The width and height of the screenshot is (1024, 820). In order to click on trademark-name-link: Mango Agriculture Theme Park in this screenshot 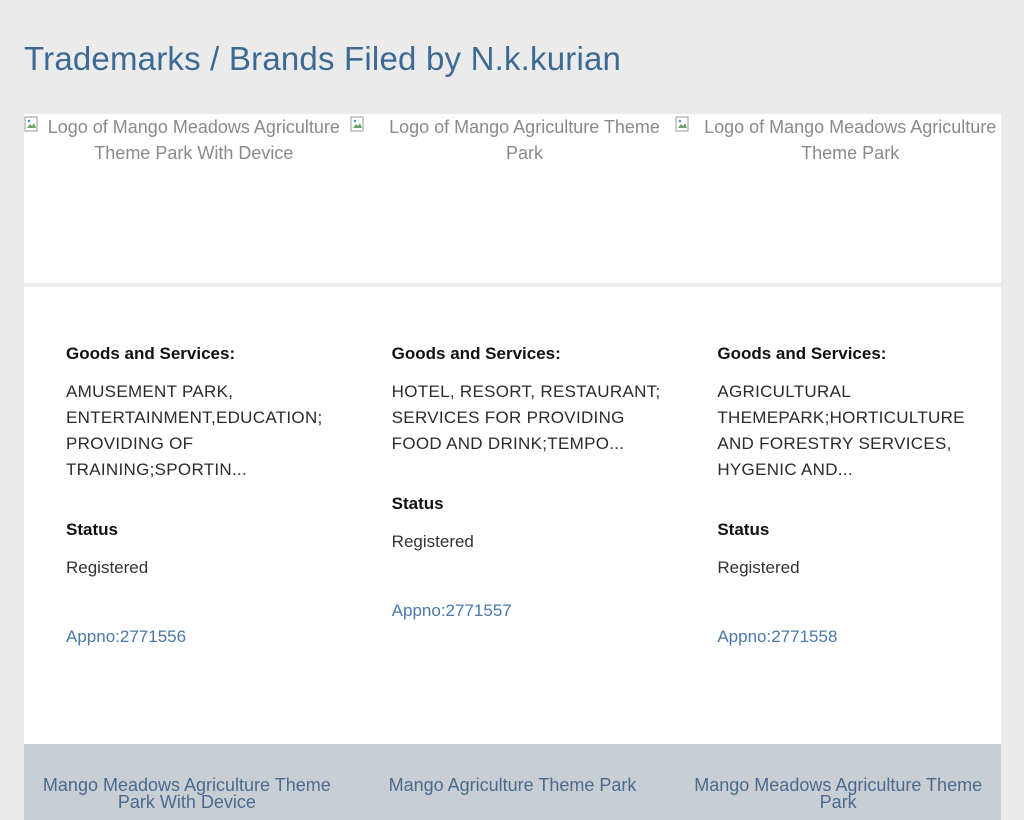, I will do `click(513, 785)`.